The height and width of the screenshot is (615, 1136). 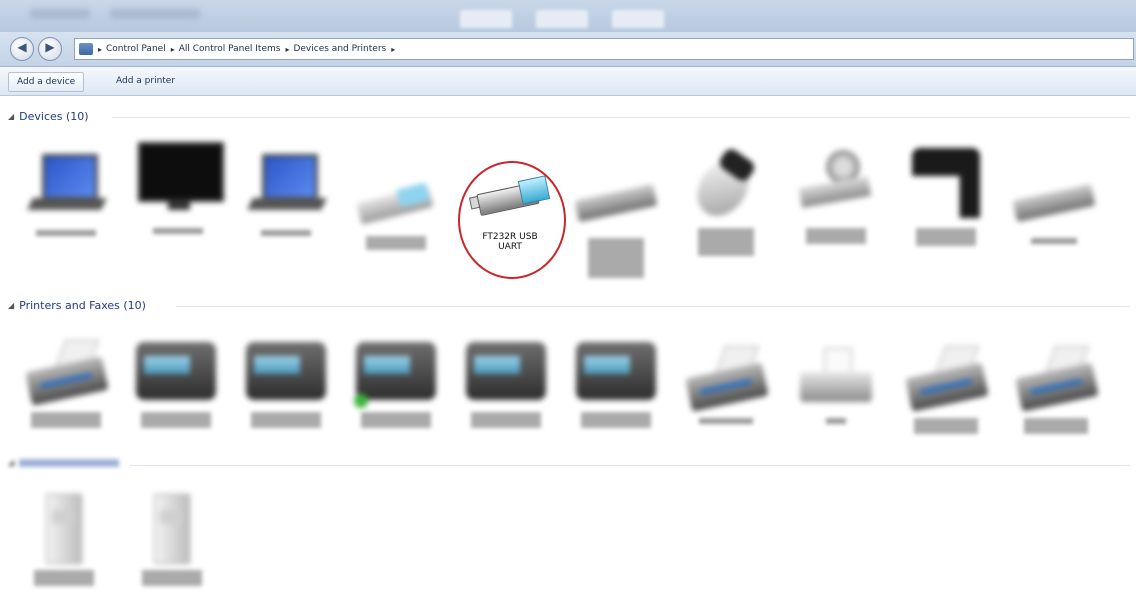 What do you see at coordinates (1054, 200) in the screenshot?
I see `device-generic-icon` at bounding box center [1054, 200].